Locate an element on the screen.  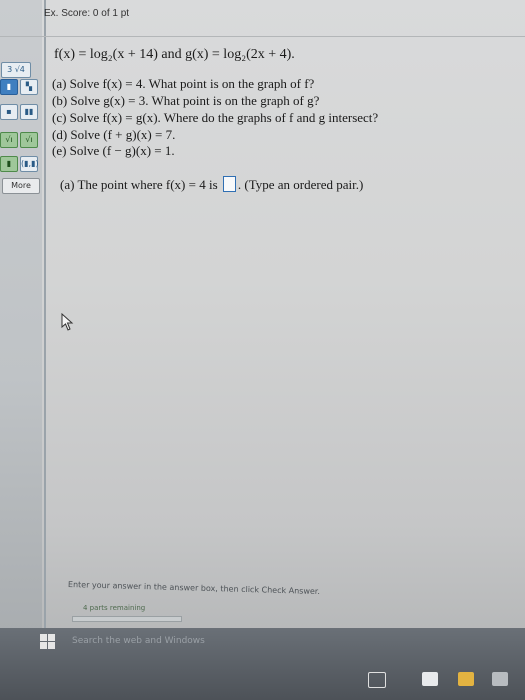
exercise-score: Ex. Score: 0 of 1 pt is located at coordinates (86, 13).